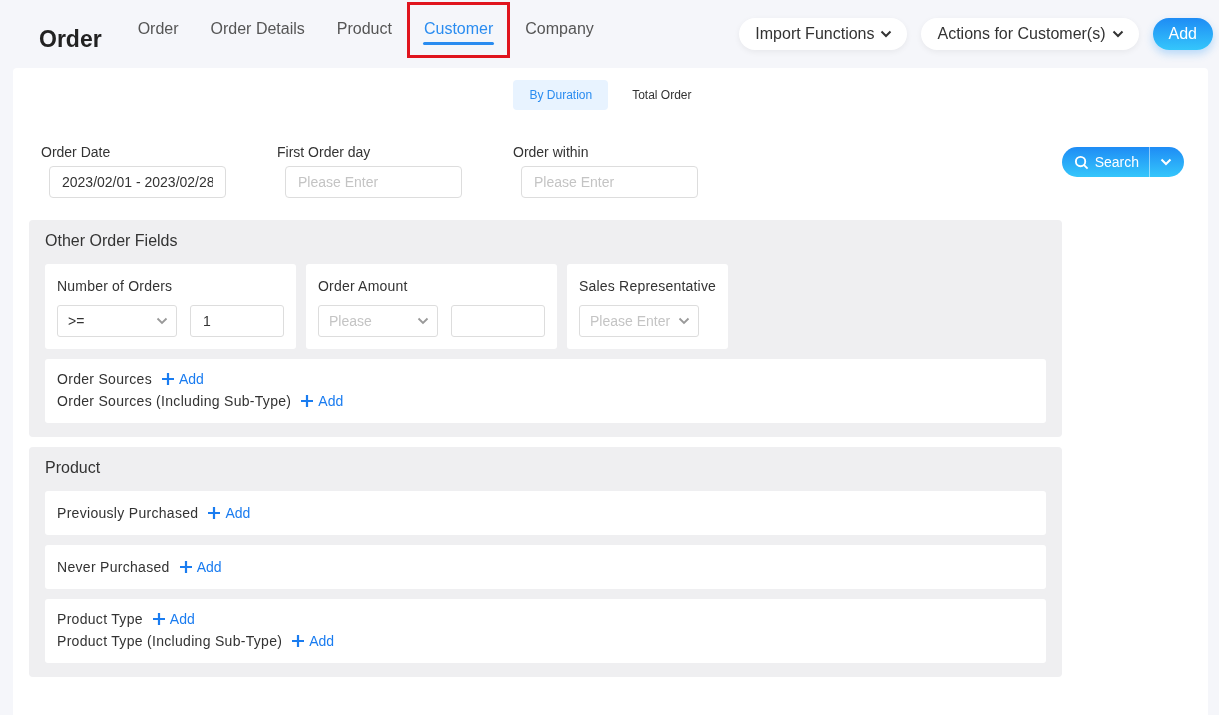 This screenshot has width=1219, height=715. I want to click on field-label: Order within, so click(551, 152).